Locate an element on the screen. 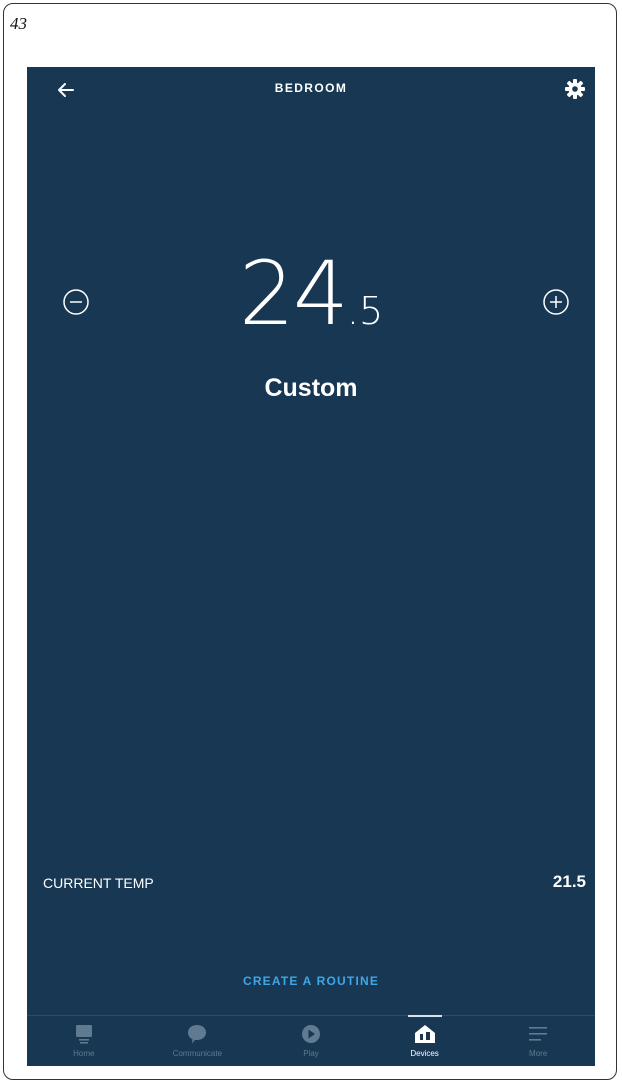 This screenshot has height=1086, width=622. nav-item-more: More is located at coordinates (538, 1041).